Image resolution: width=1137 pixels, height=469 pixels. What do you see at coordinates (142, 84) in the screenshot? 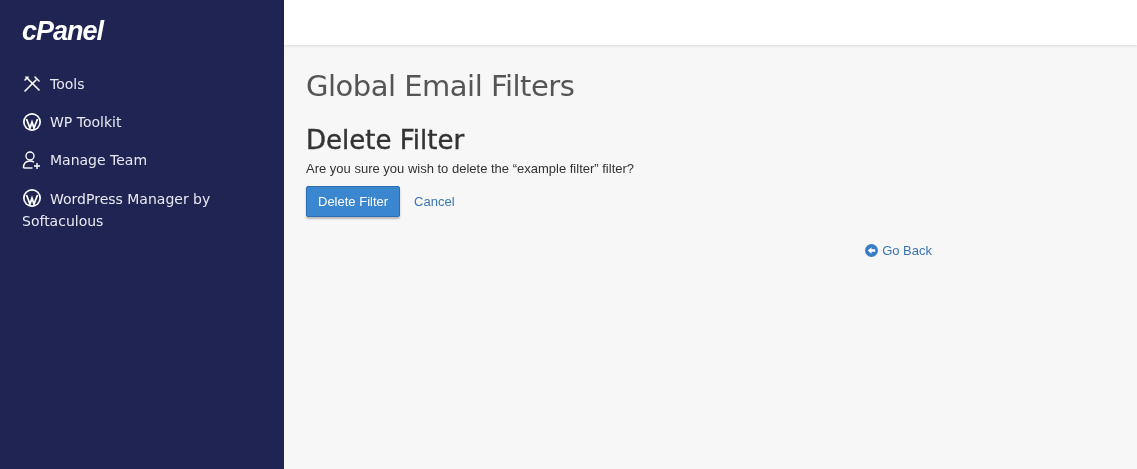
I see `sidebar-item: Tools` at bounding box center [142, 84].